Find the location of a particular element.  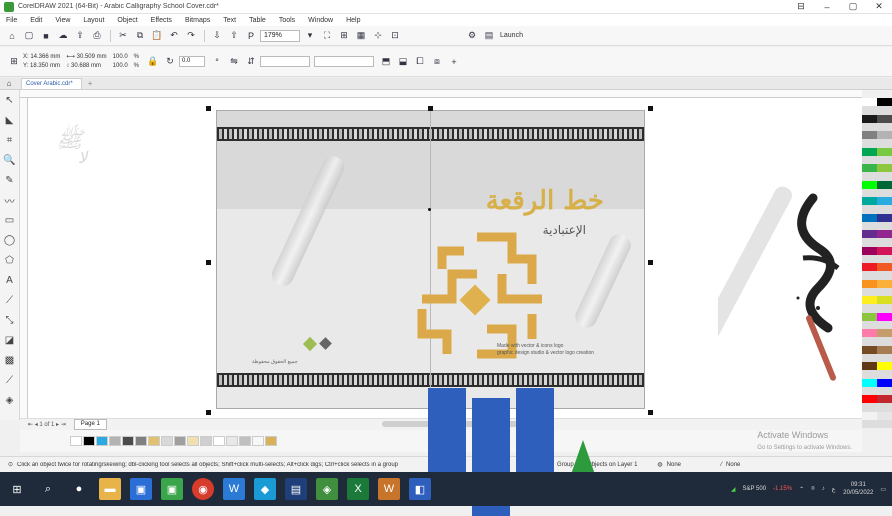

app-green-icon: ▣ is located at coordinates (172, 489).